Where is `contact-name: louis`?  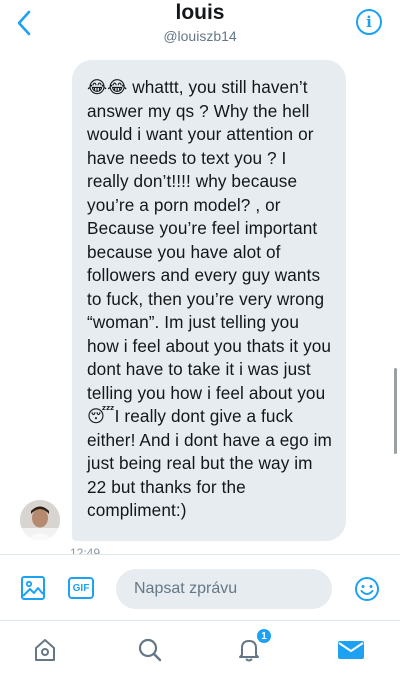
contact-name: louis is located at coordinates (200, 13).